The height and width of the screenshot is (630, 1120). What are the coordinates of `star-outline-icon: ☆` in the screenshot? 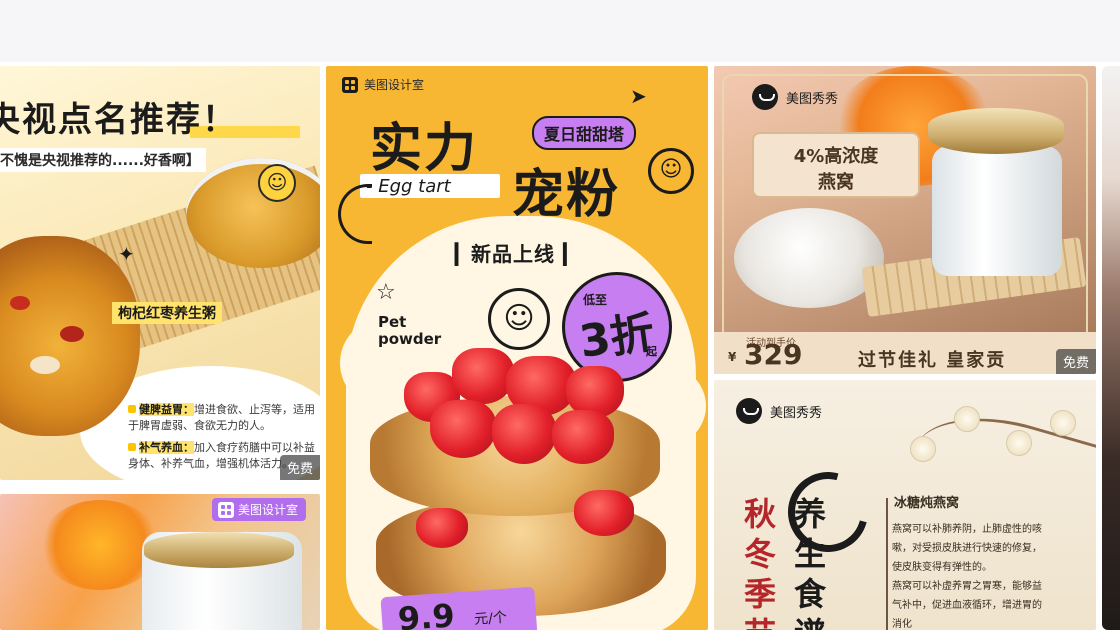 It's located at (386, 292).